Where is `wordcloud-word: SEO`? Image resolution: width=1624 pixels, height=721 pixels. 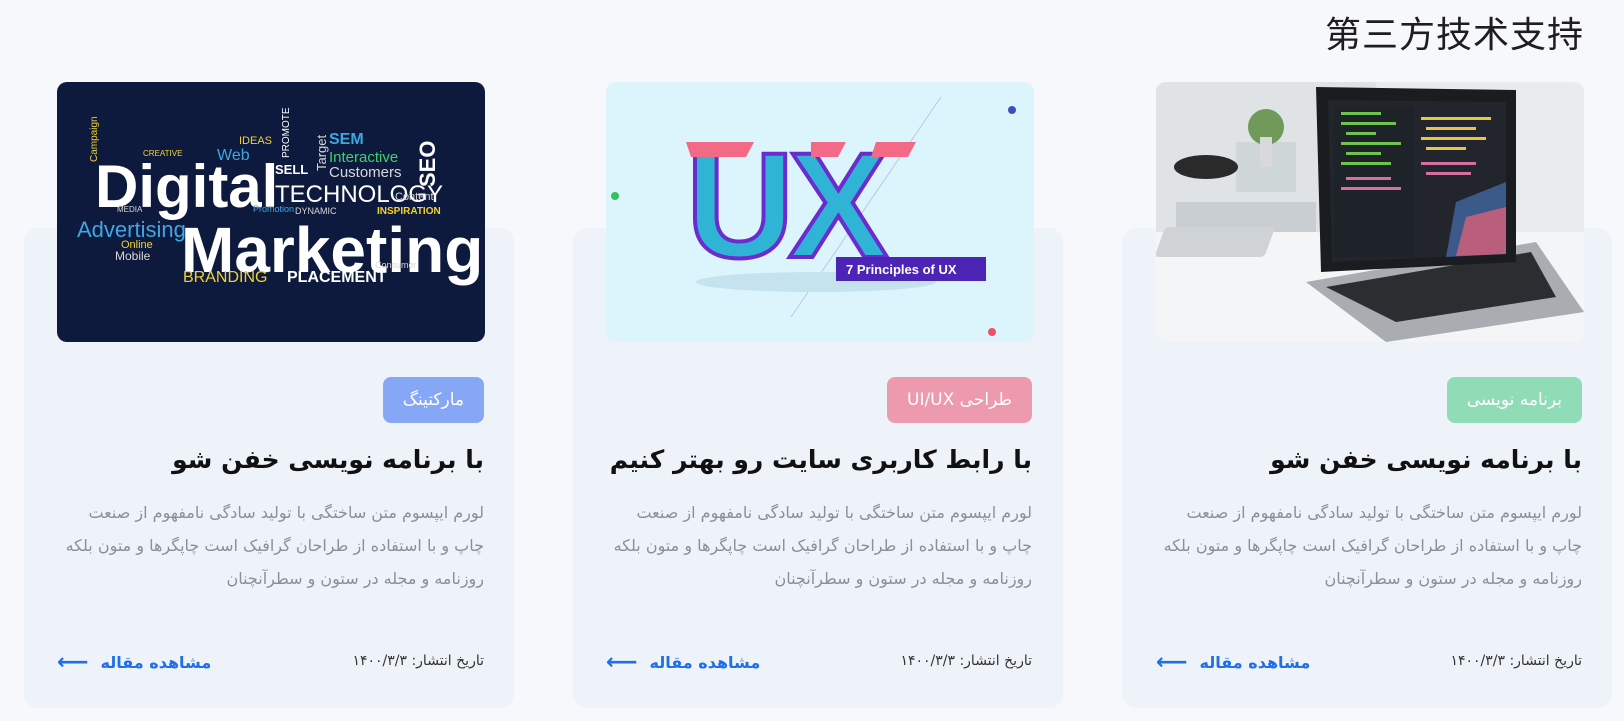
wordcloud-word: SEO is located at coordinates (427, 164).